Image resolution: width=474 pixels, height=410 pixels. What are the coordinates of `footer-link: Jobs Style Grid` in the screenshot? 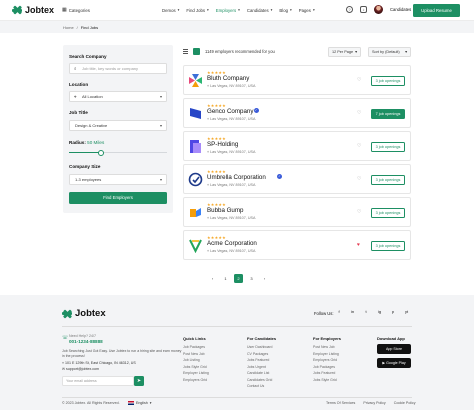 It's located at (327, 380).